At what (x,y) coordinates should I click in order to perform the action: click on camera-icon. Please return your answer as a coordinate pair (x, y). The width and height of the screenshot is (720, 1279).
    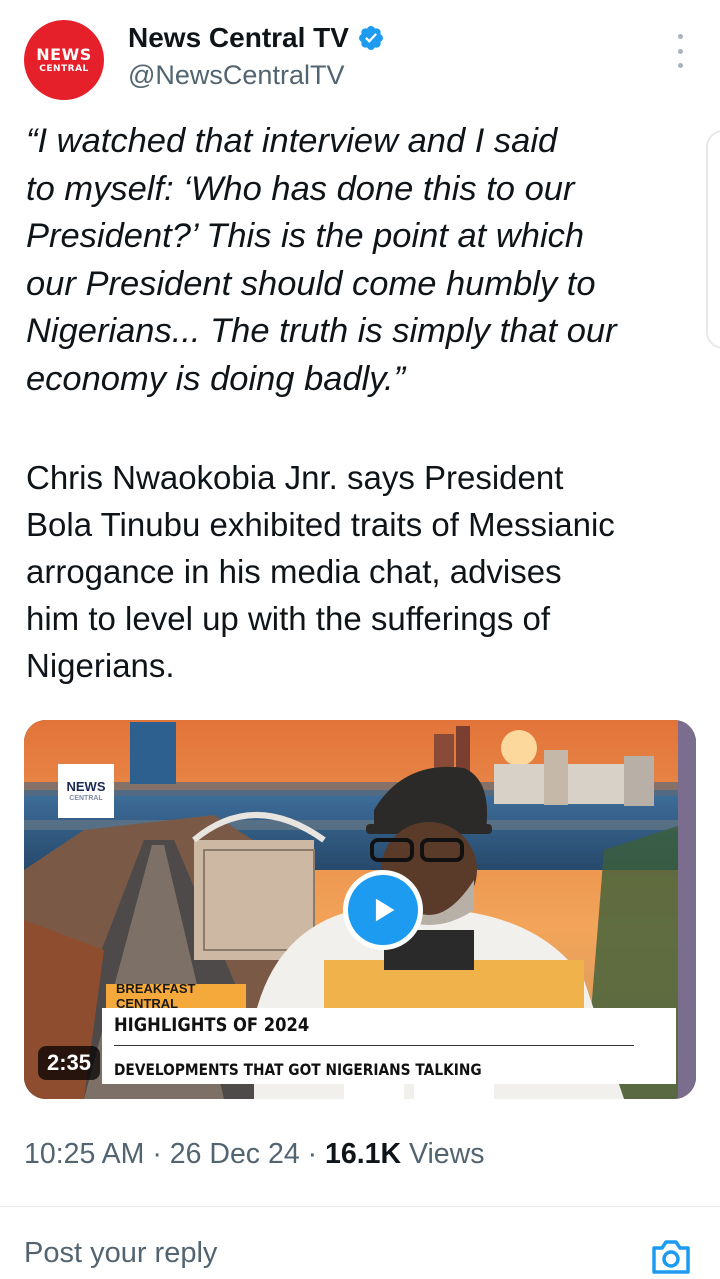
    Looking at the image, I should click on (671, 1257).